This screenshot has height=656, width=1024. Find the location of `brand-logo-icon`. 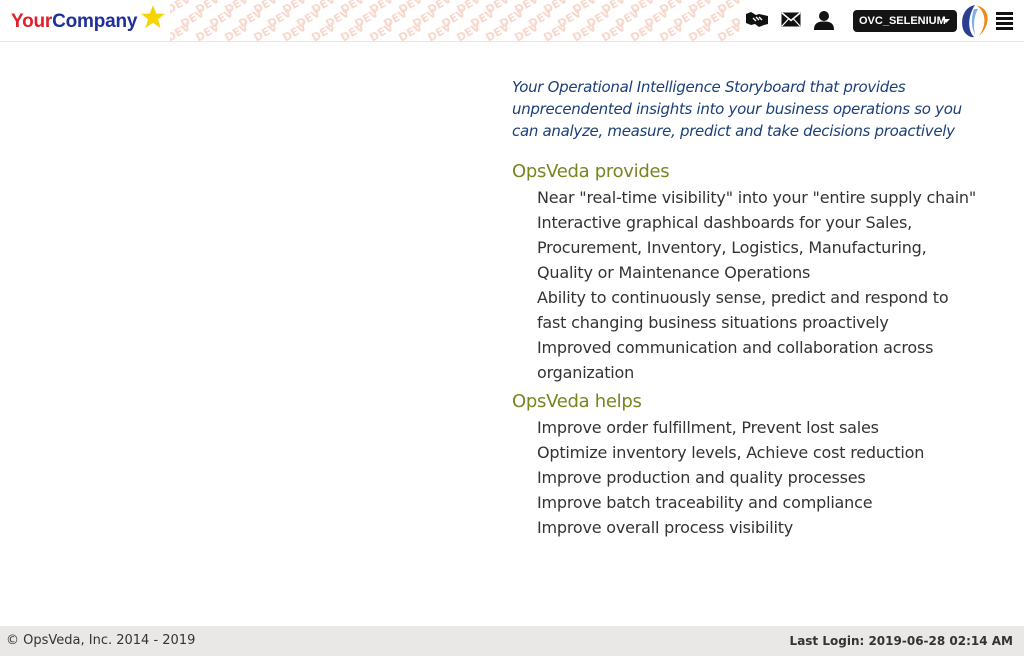

brand-logo-icon is located at coordinates (975, 21).